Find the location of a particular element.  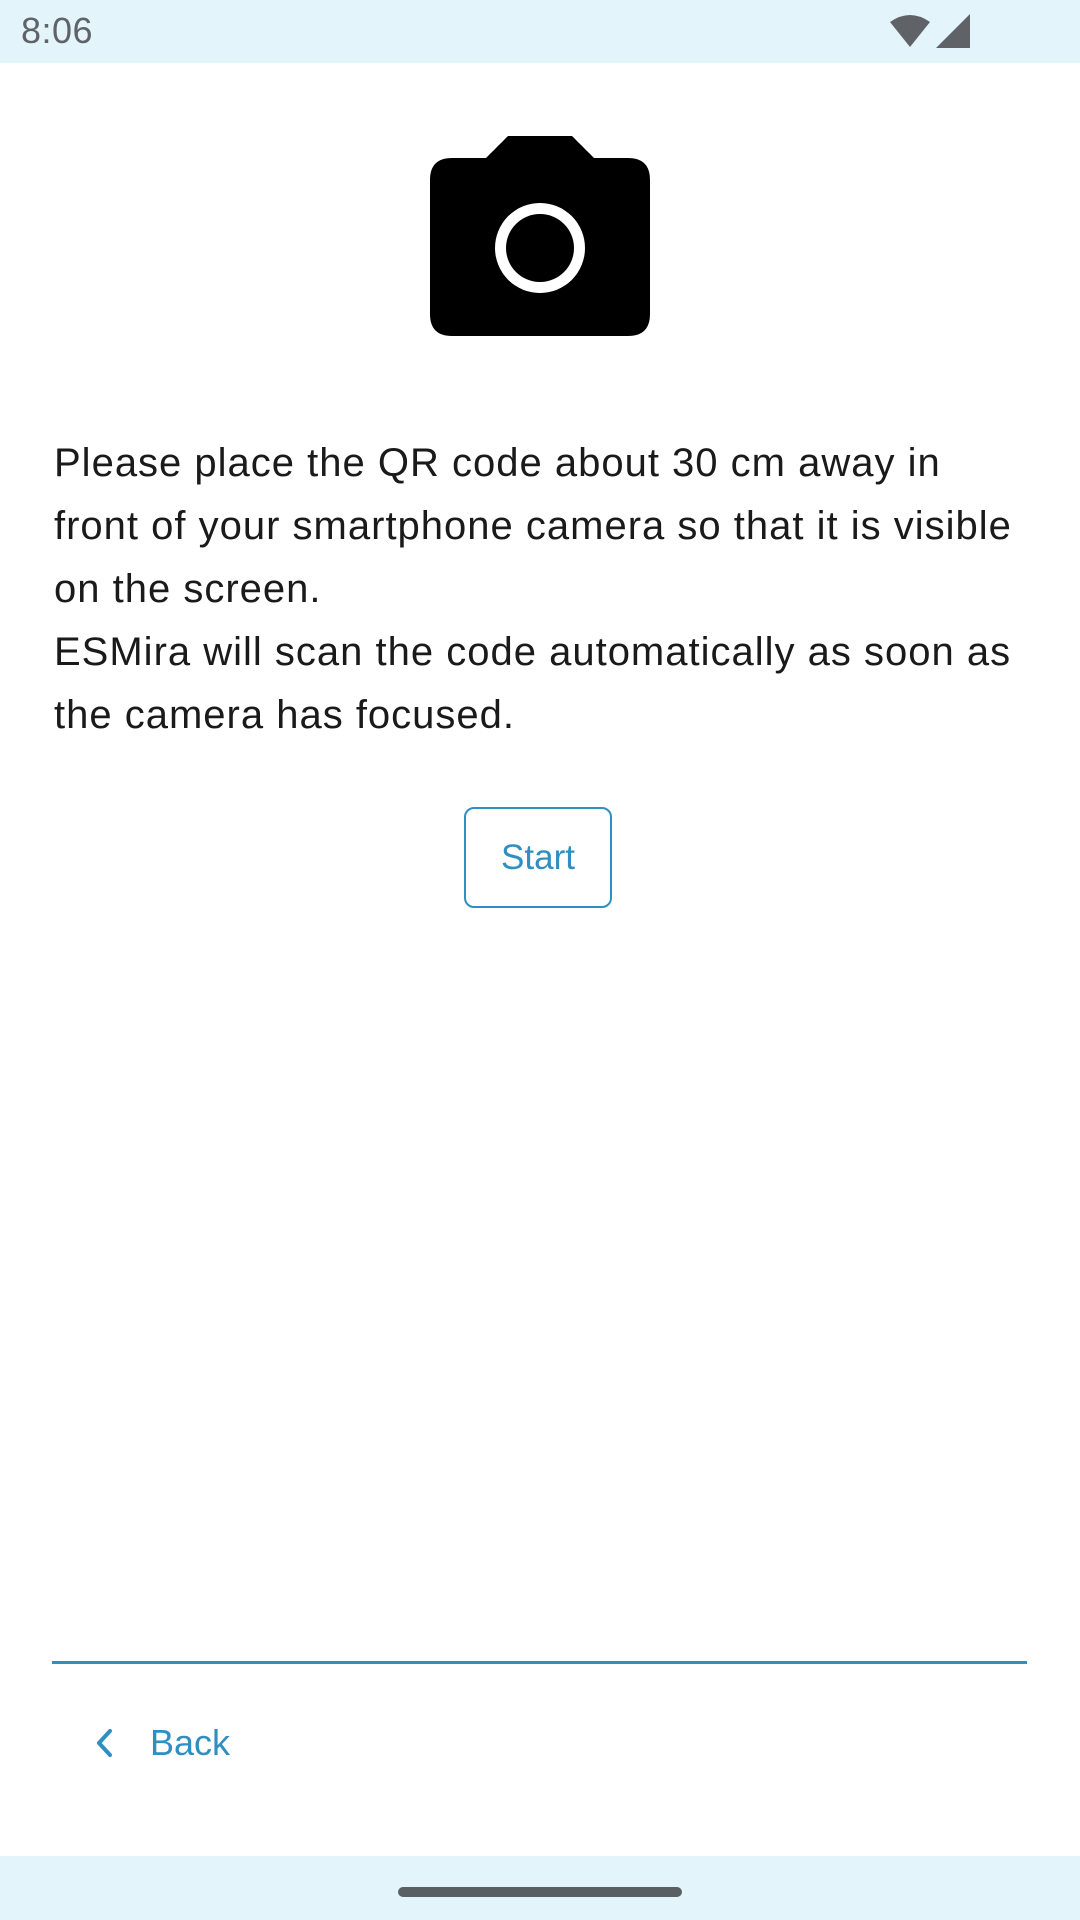

camera-icon is located at coordinates (540, 236).